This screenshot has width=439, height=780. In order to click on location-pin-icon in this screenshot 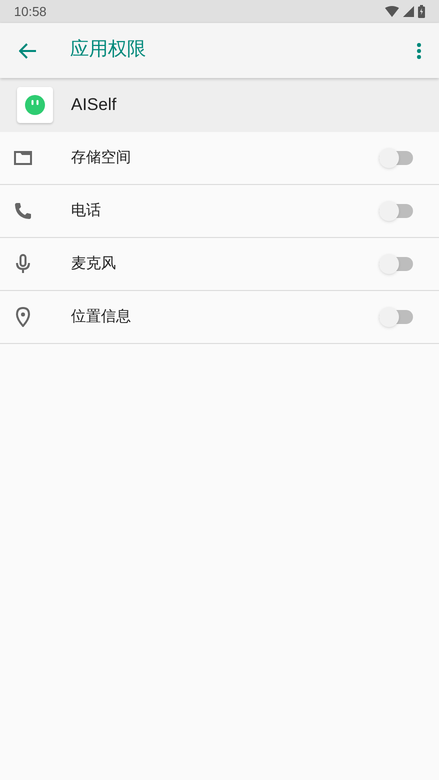, I will do `click(23, 317)`.